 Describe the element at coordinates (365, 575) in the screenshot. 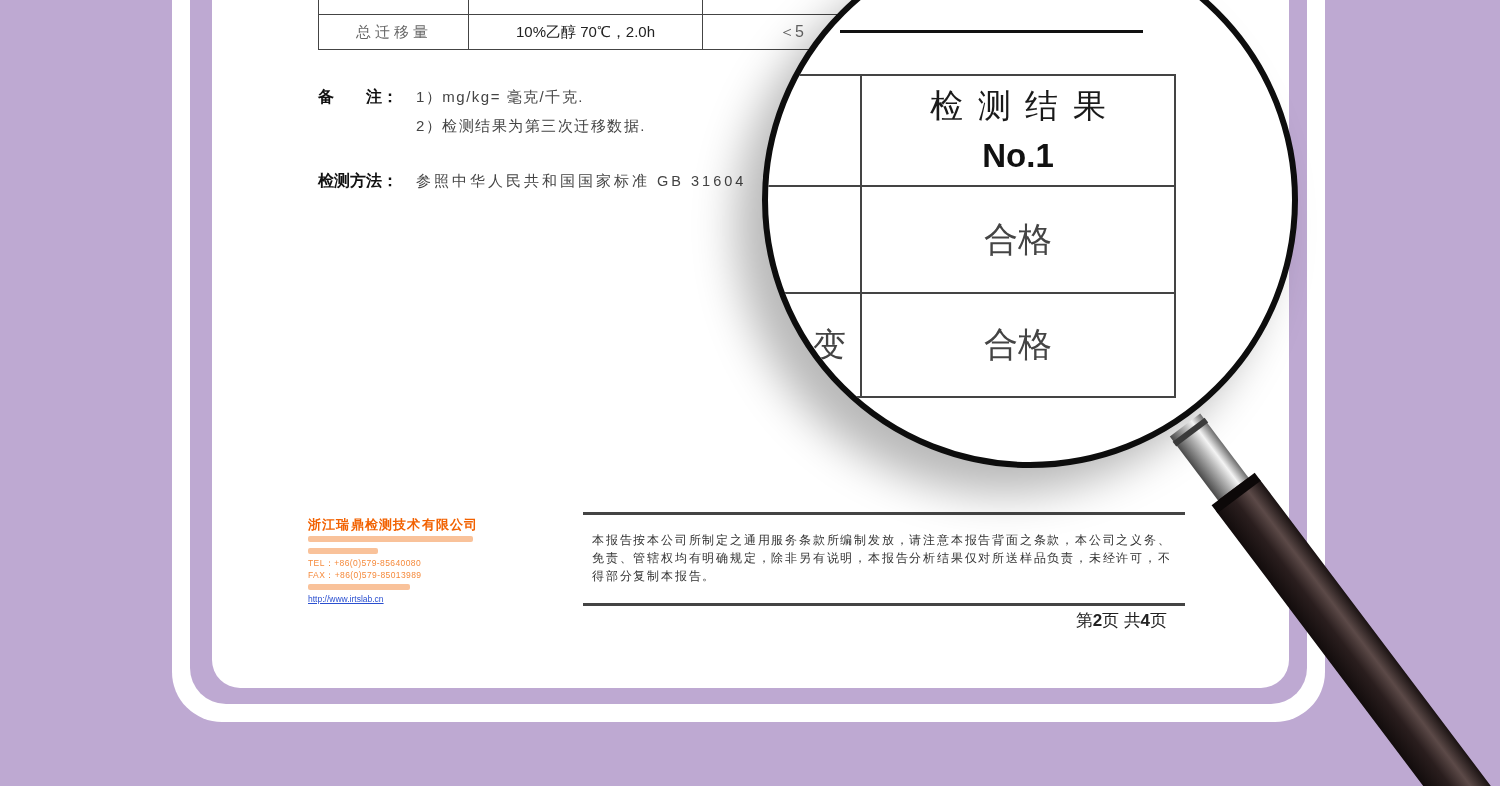

I see `contact-text: FAX：+86(0)579-85013989` at that location.